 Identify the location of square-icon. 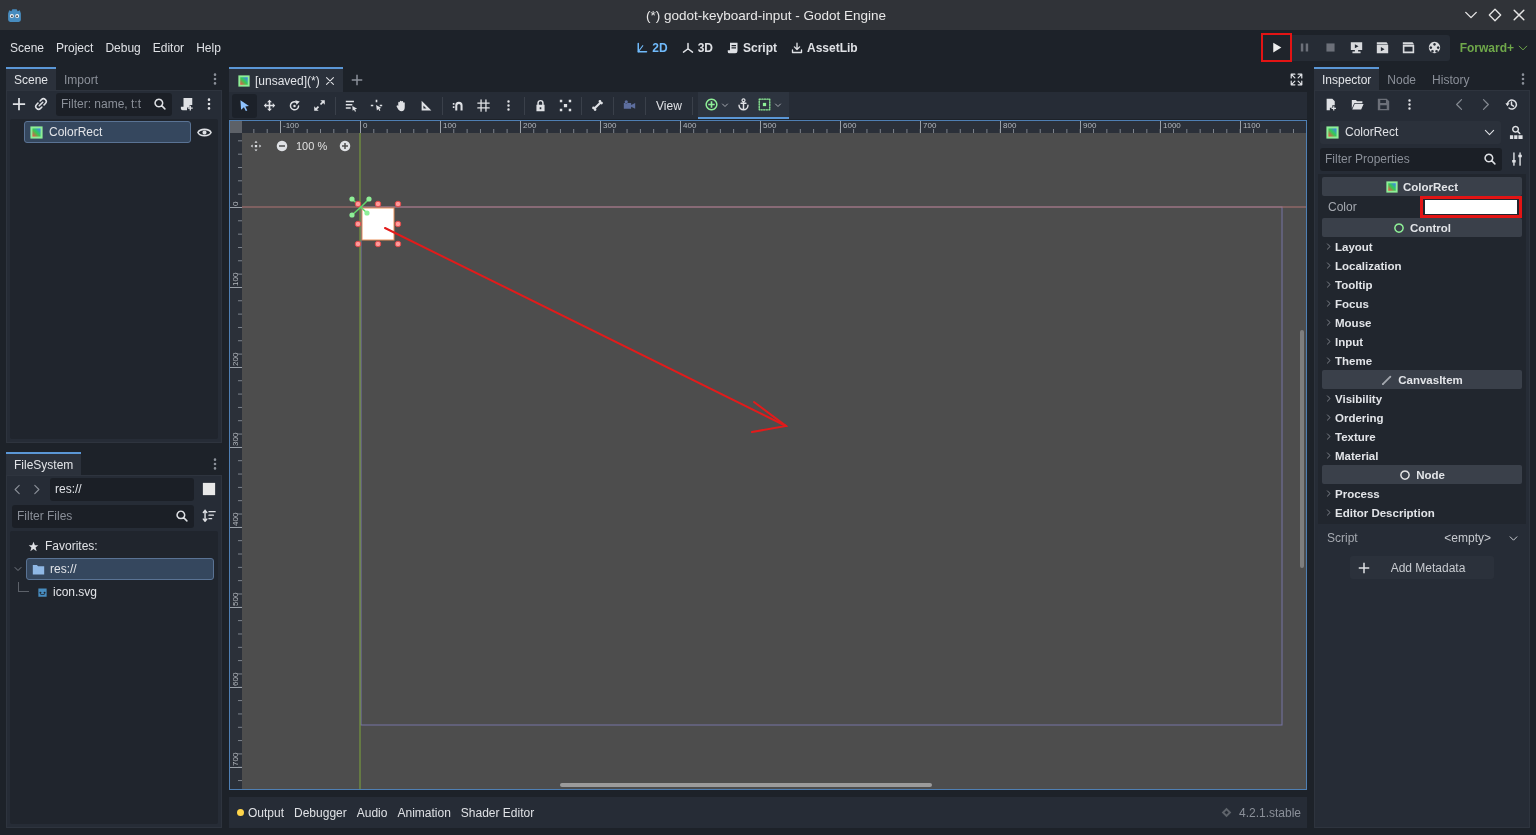
(209, 489).